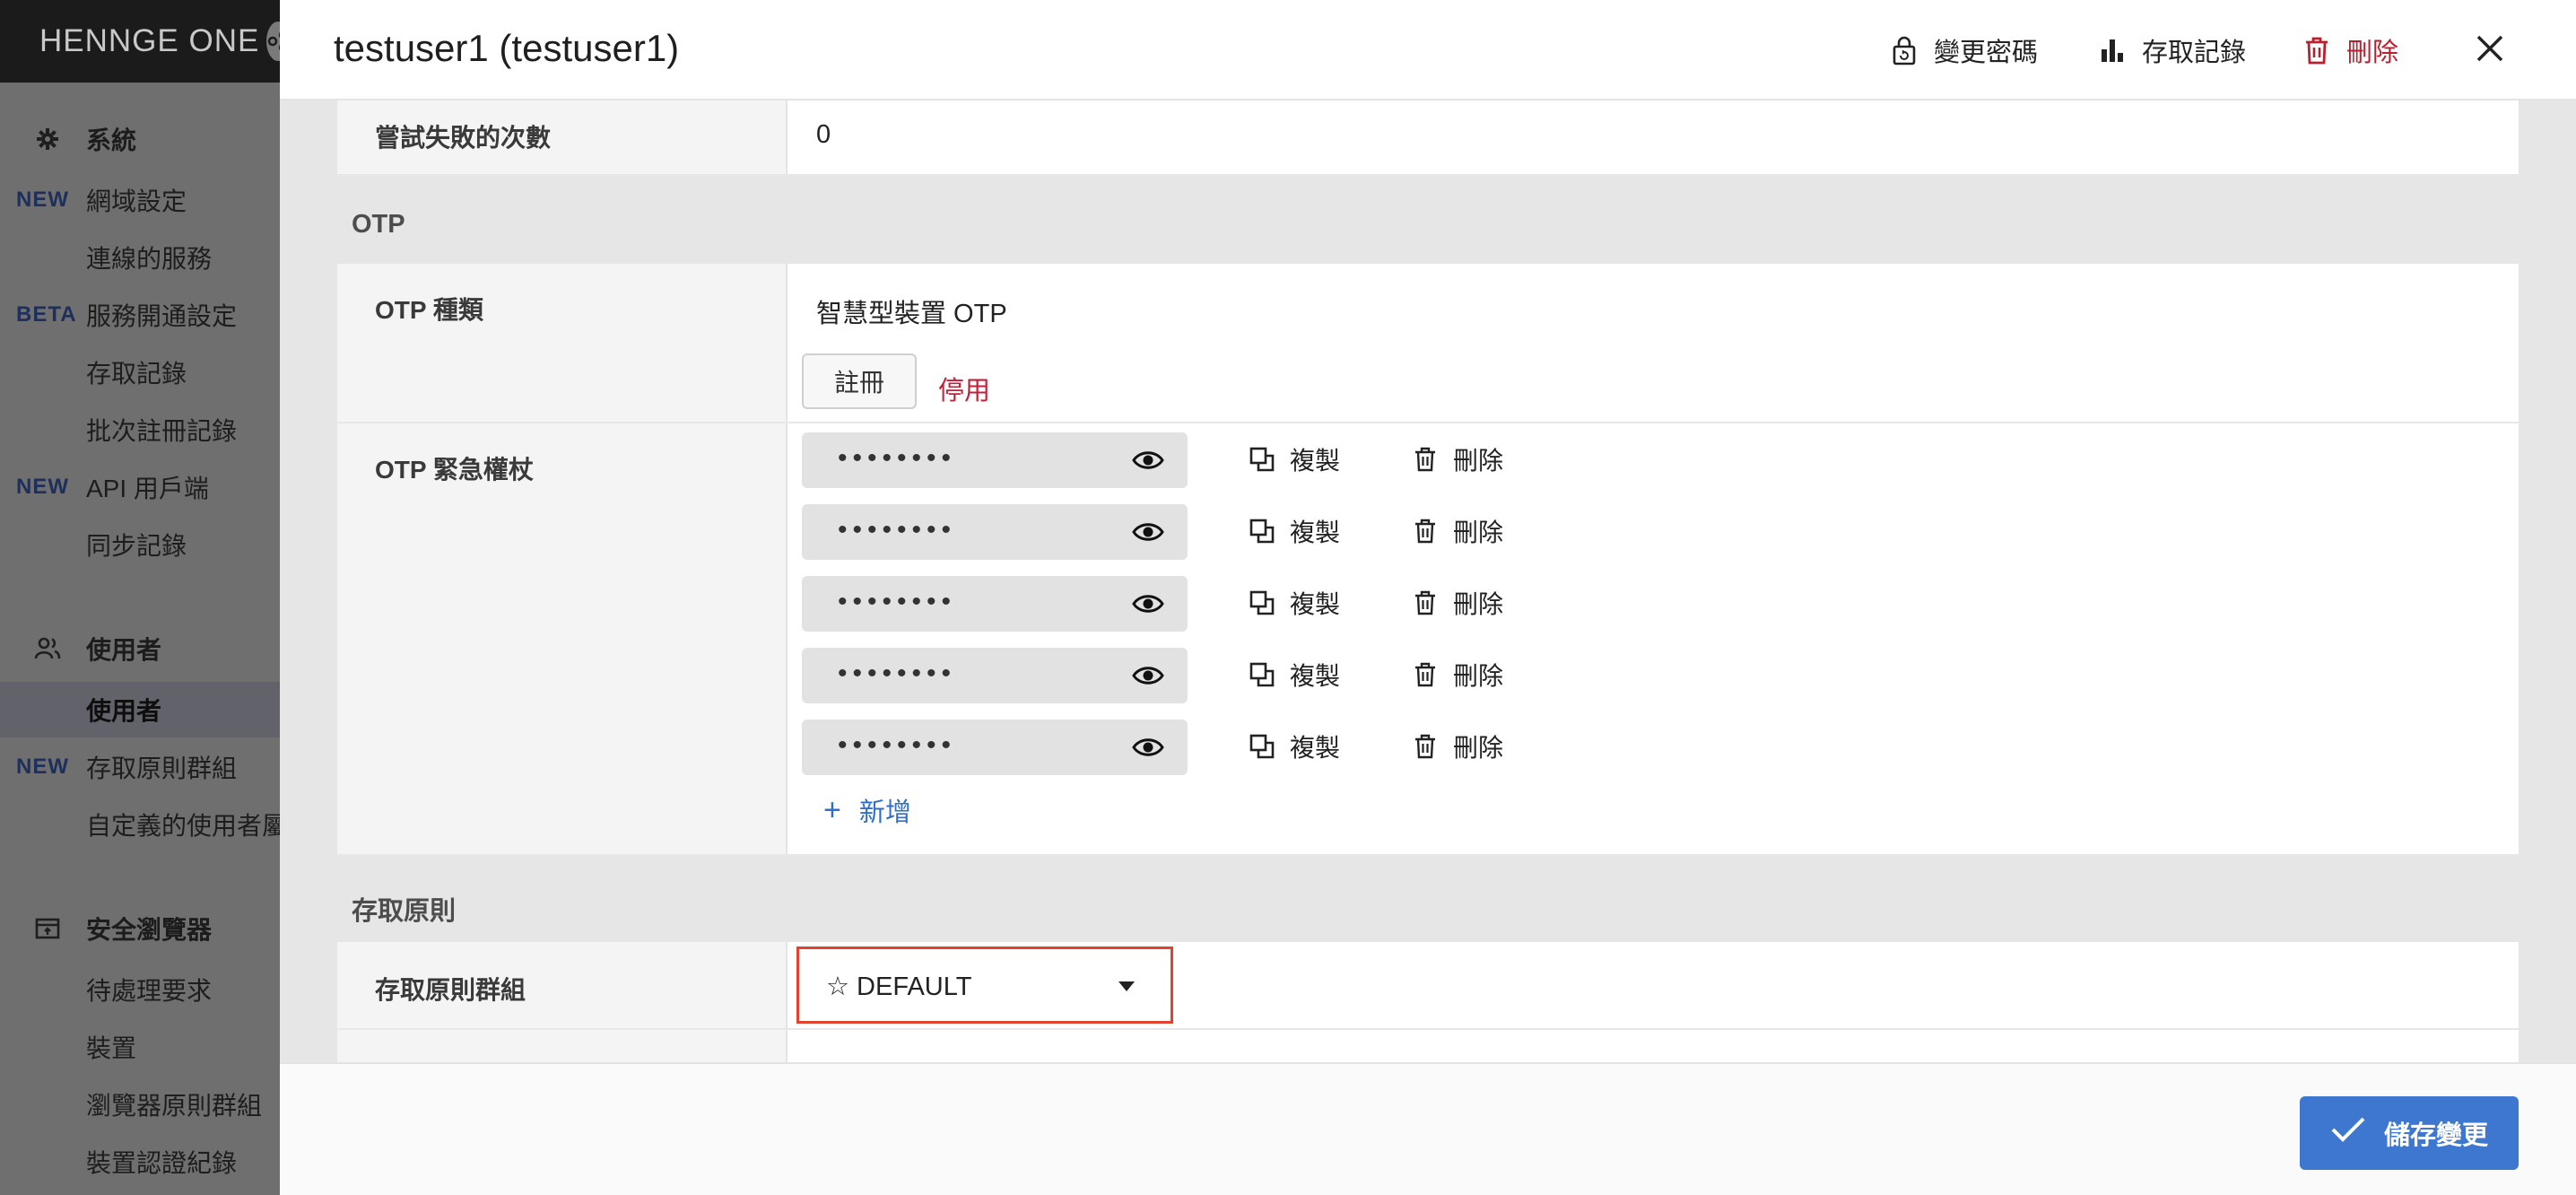  I want to click on sidebar-item-device-auth-log: 裝置認證紀錄, so click(140, 1162).